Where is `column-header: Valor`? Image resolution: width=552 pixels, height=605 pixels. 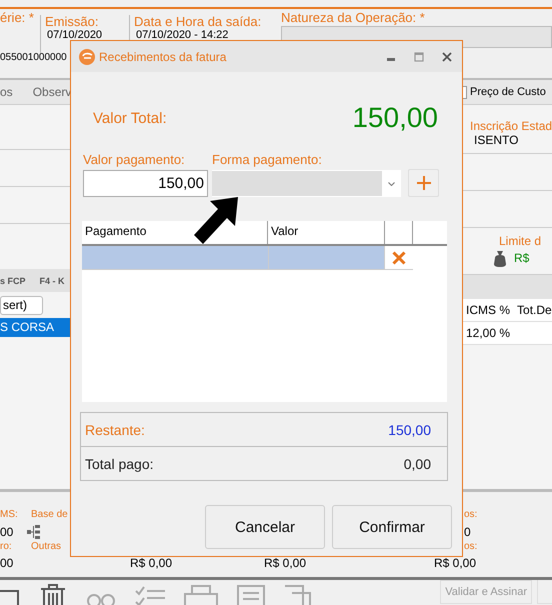
column-header: Valor is located at coordinates (326, 232).